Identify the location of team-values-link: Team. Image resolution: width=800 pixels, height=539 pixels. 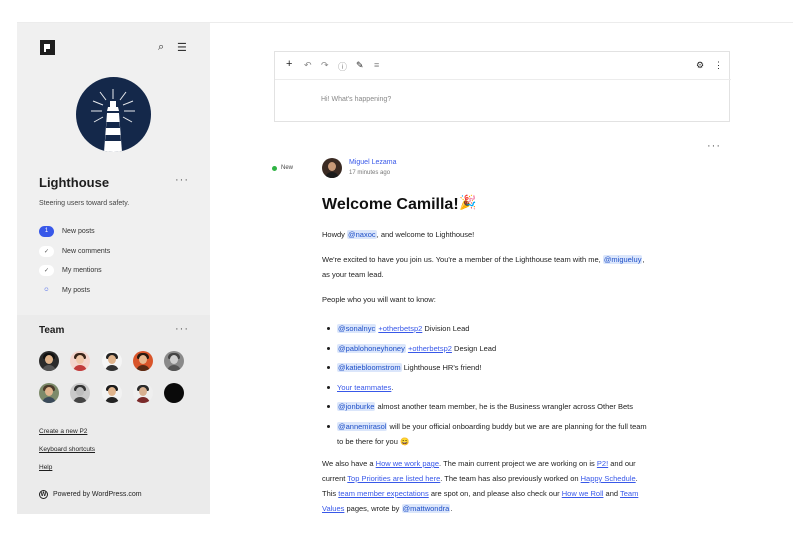
(629, 493).